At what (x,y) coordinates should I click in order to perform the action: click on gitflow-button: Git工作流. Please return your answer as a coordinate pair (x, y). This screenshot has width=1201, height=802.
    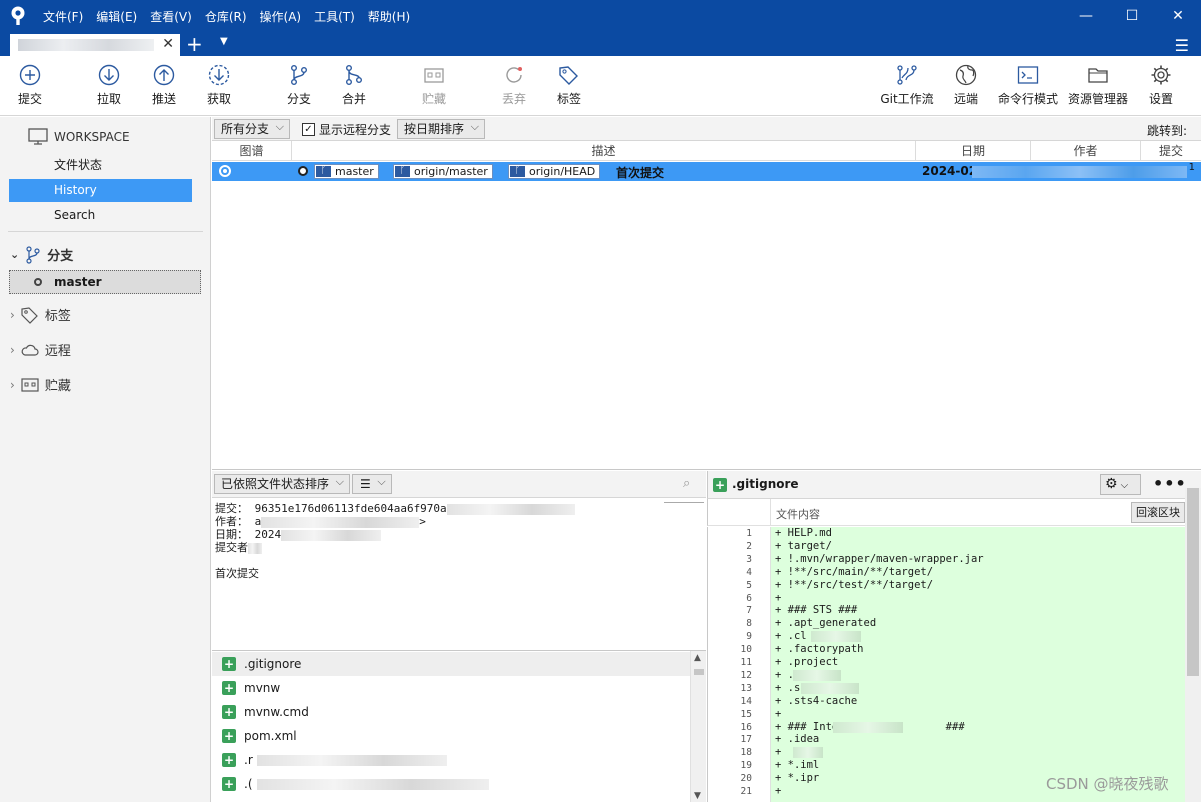
    Looking at the image, I should click on (907, 85).